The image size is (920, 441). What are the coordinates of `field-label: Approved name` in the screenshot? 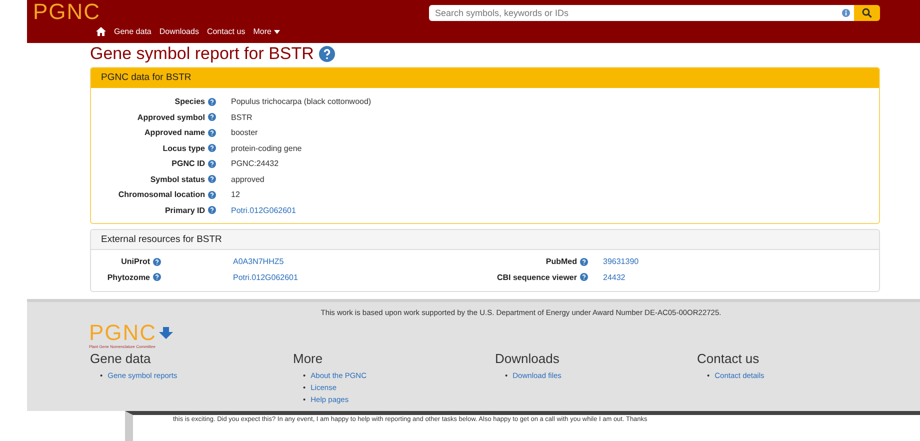 It's located at (174, 133).